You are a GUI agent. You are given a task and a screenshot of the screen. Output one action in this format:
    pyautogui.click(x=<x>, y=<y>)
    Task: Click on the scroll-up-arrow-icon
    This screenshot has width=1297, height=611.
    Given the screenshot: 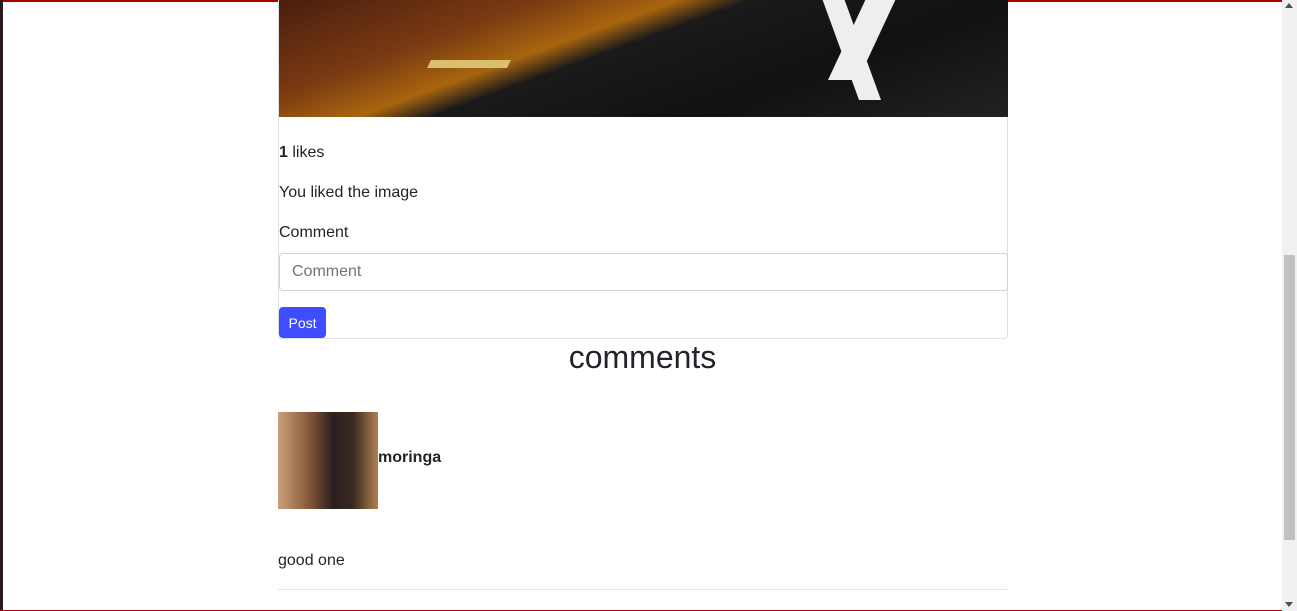 What is the action you would take?
    pyautogui.click(x=1289, y=5)
    